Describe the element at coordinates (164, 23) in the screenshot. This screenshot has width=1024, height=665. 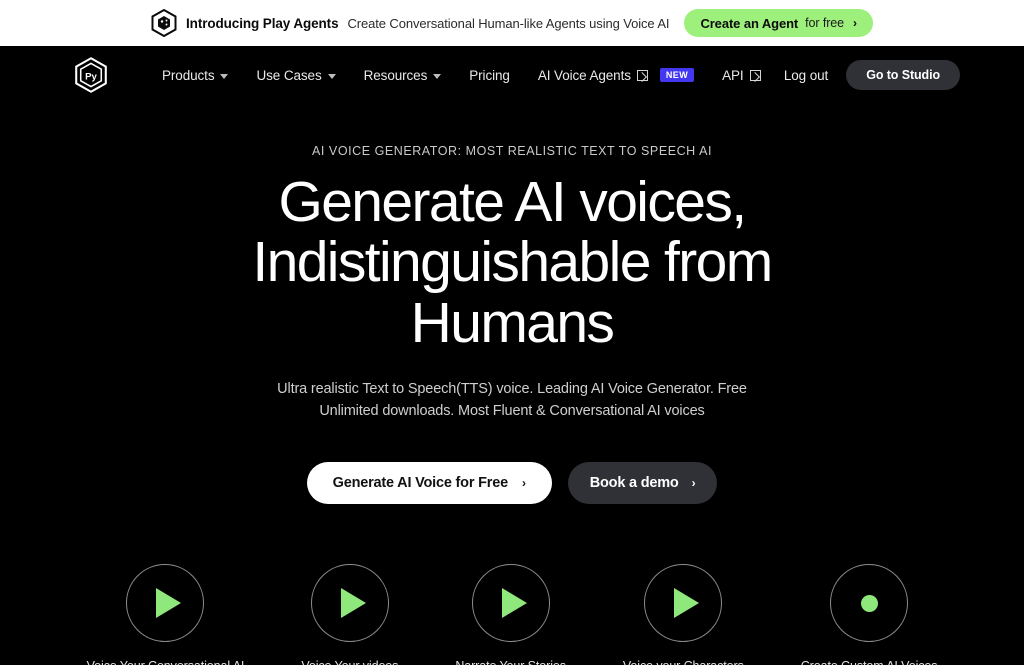
I see `playht-cube-logo-icon` at that location.